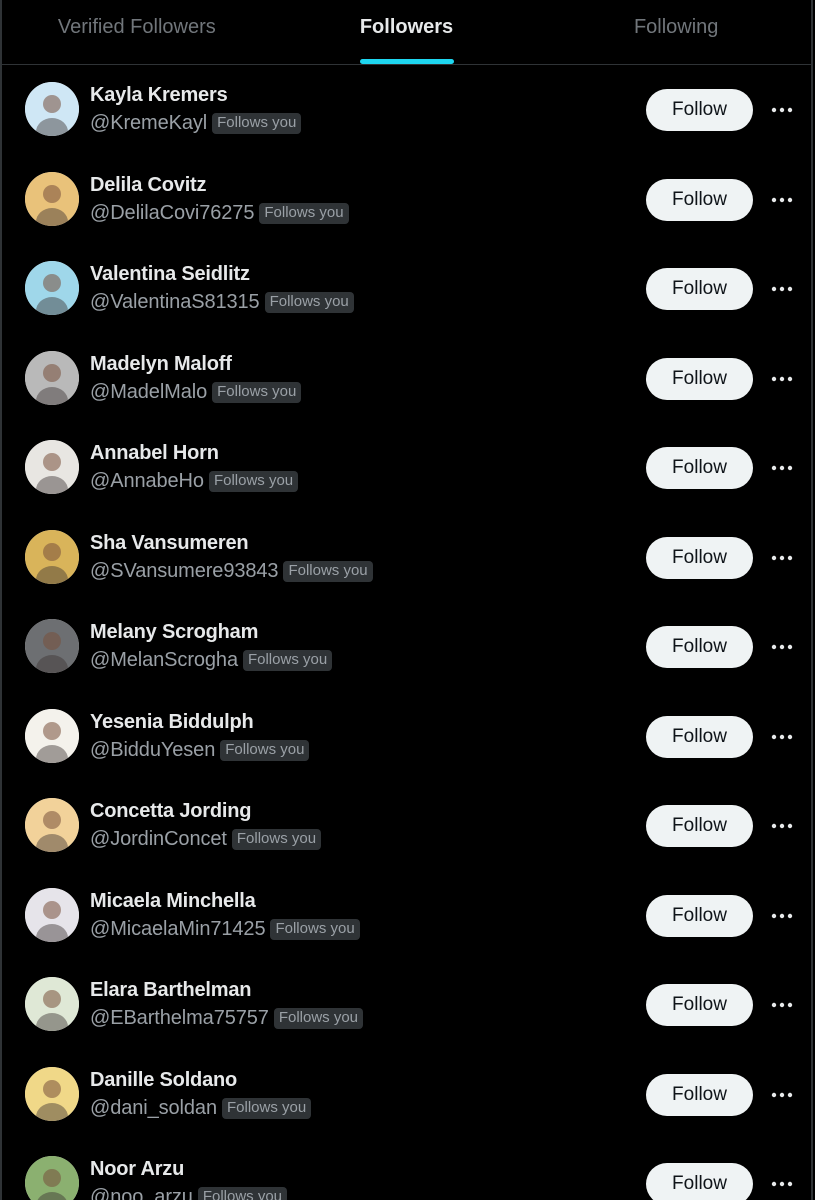 The width and height of the screenshot is (815, 1200). I want to click on handle-line: @JordinConcet Follows you, so click(206, 839).